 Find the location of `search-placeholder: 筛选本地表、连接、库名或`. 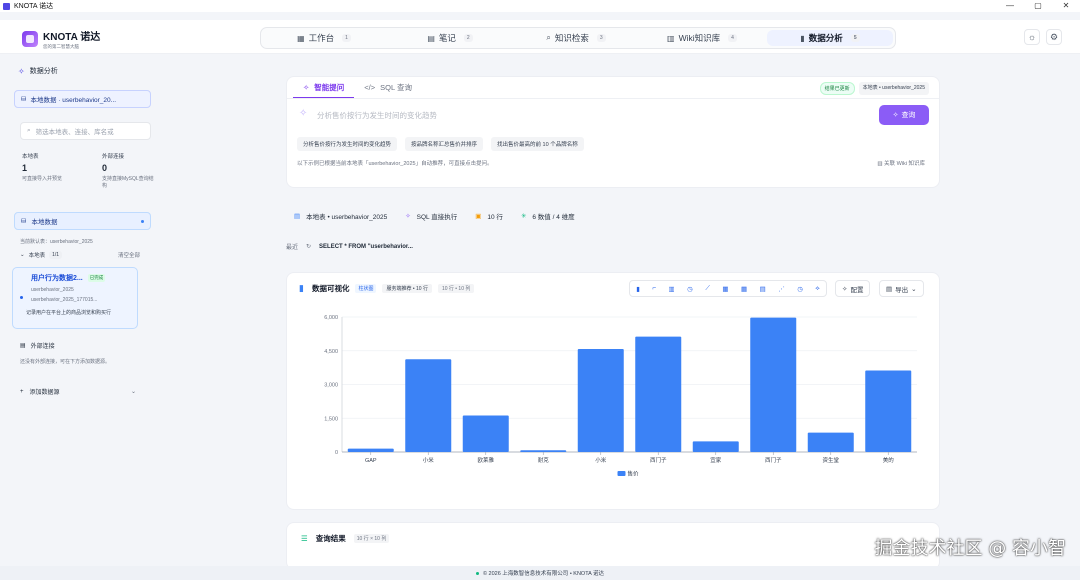

search-placeholder: 筛选本地表、连接、库名或 is located at coordinates (74, 132).